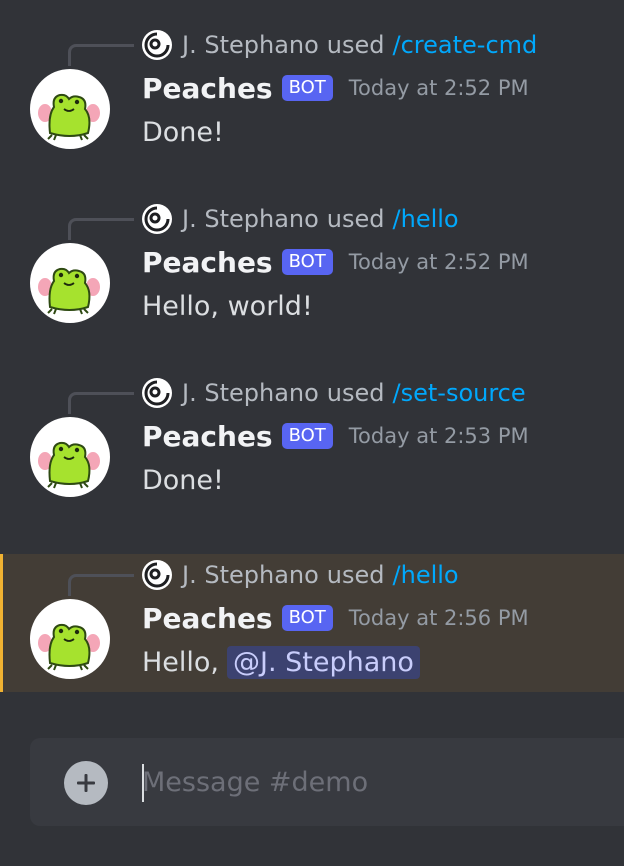  Describe the element at coordinates (465, 45) in the screenshot. I see `reply-command-link: /create-cmd` at that location.